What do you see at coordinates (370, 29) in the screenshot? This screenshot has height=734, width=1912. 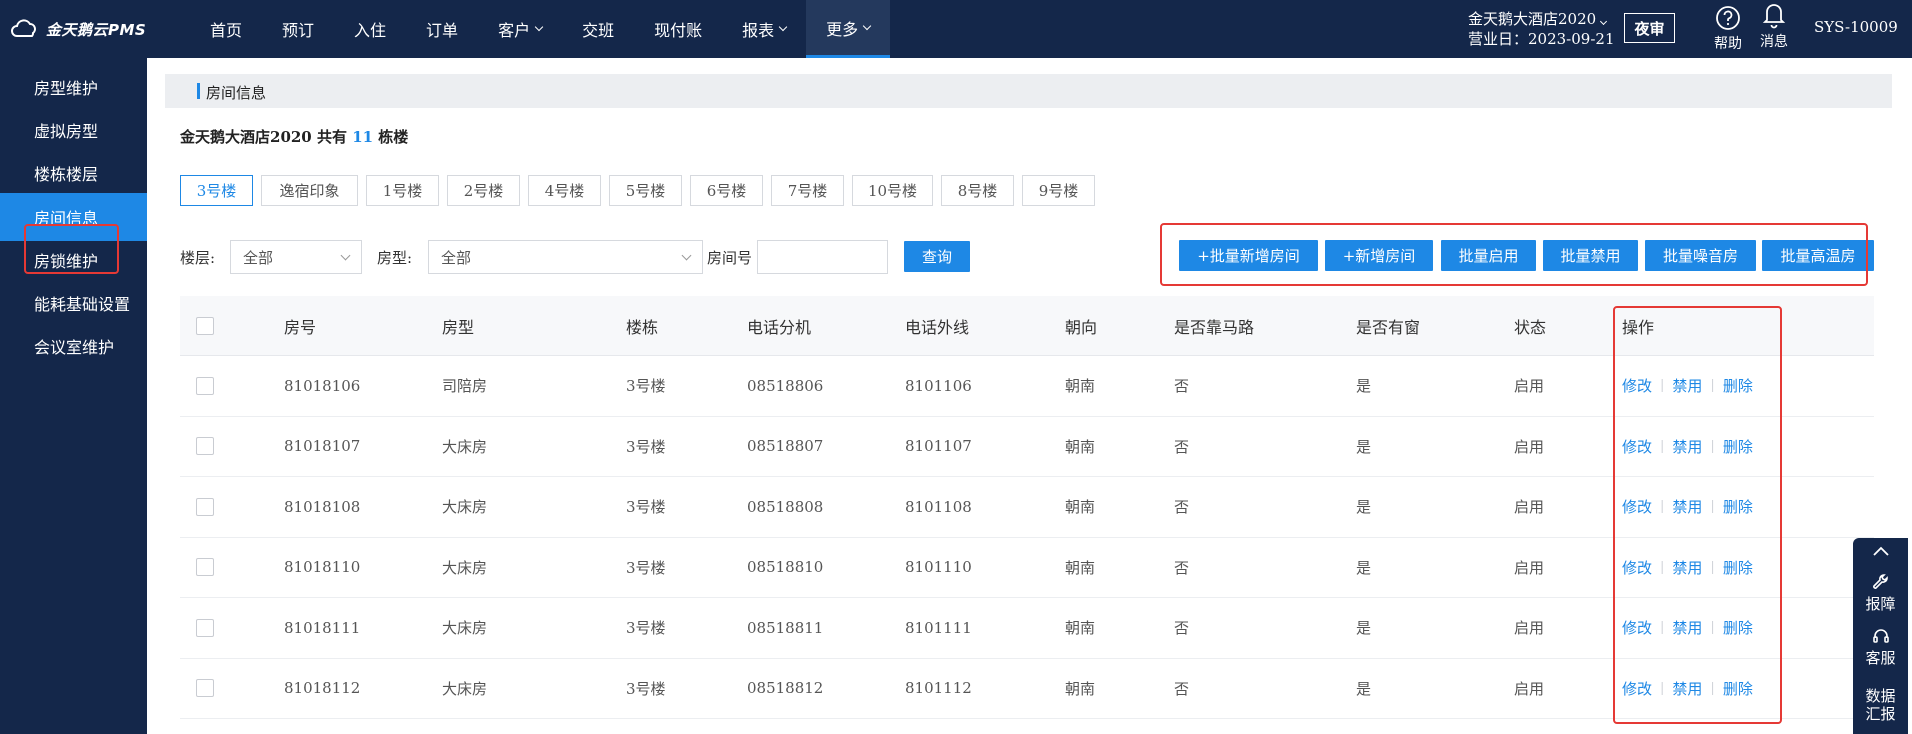 I see `nav-item-2: 入住` at bounding box center [370, 29].